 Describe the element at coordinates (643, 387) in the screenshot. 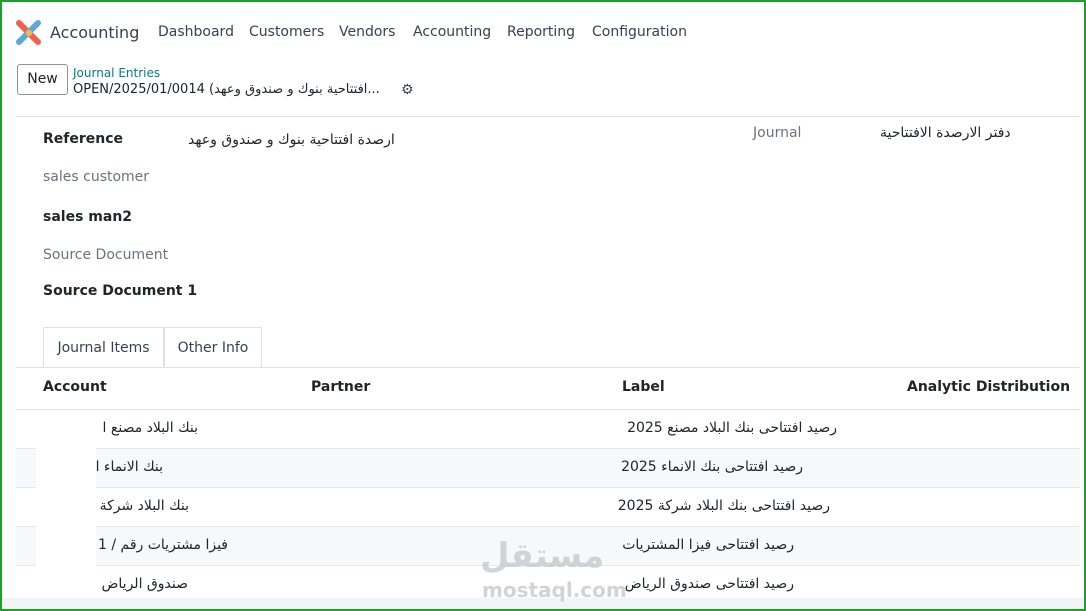

I see `column-header-label: Label` at that location.